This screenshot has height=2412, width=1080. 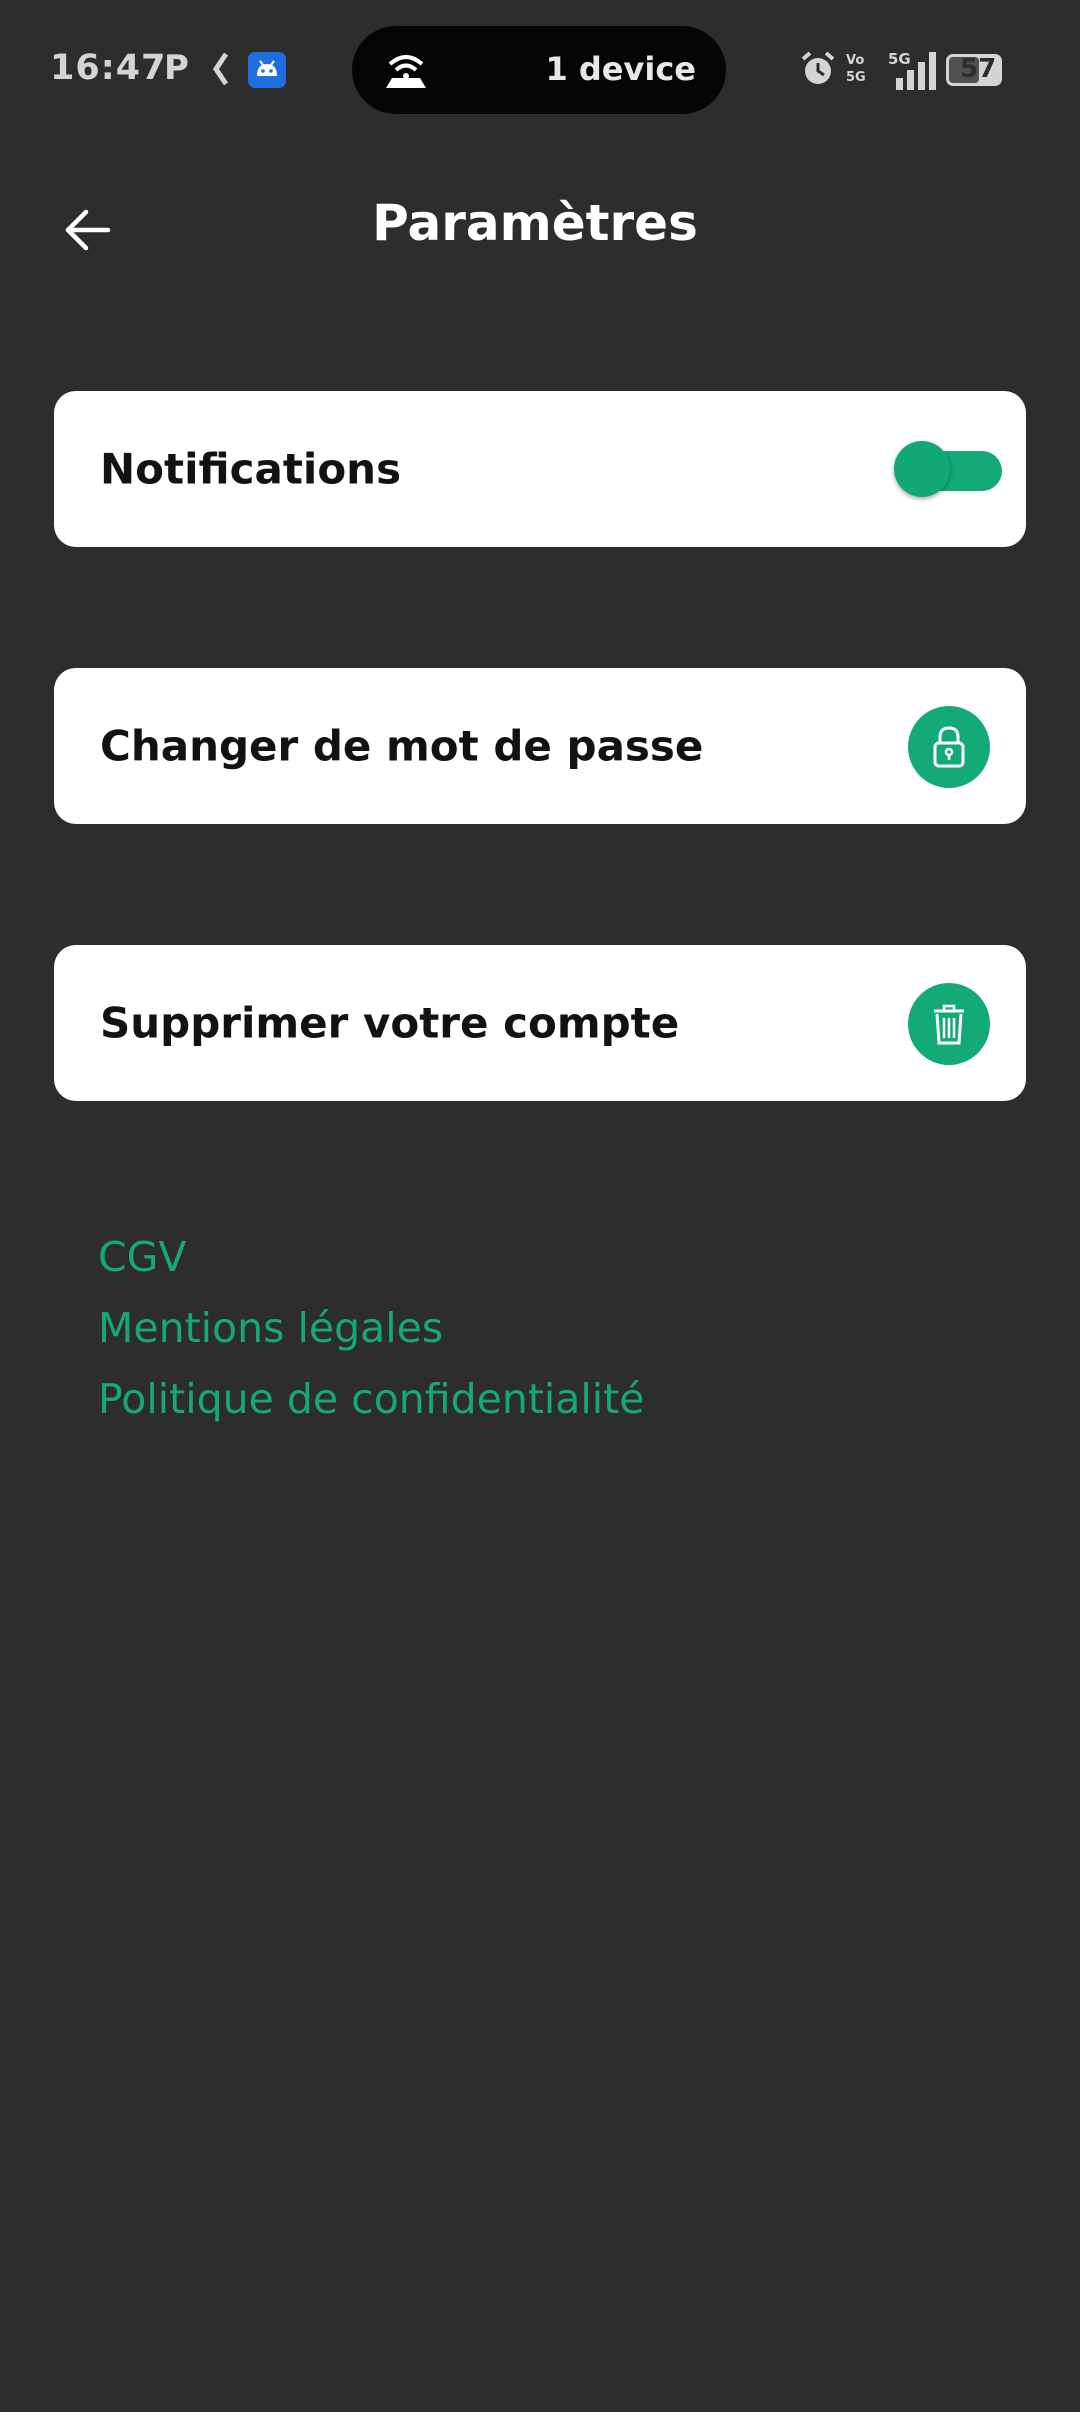 What do you see at coordinates (620, 69) in the screenshot?
I see `hotspot-device-count: 1 device` at bounding box center [620, 69].